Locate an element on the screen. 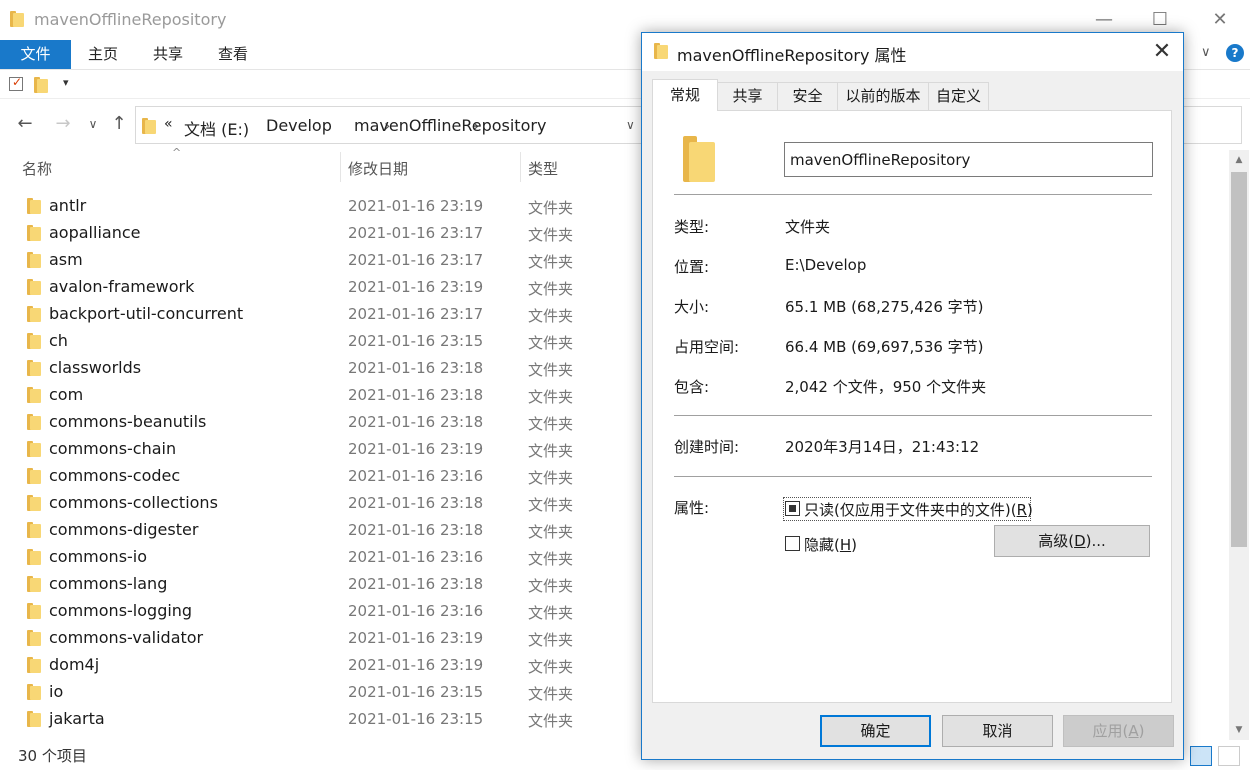  search-box is located at coordinates (1212, 125).